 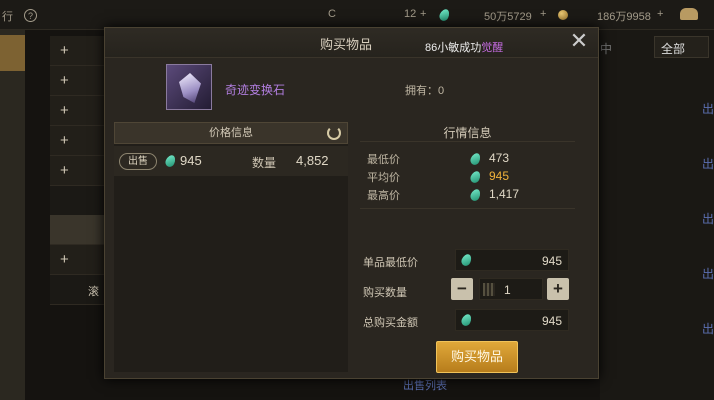 I want to click on quantity-label: 数量, so click(x=264, y=163).